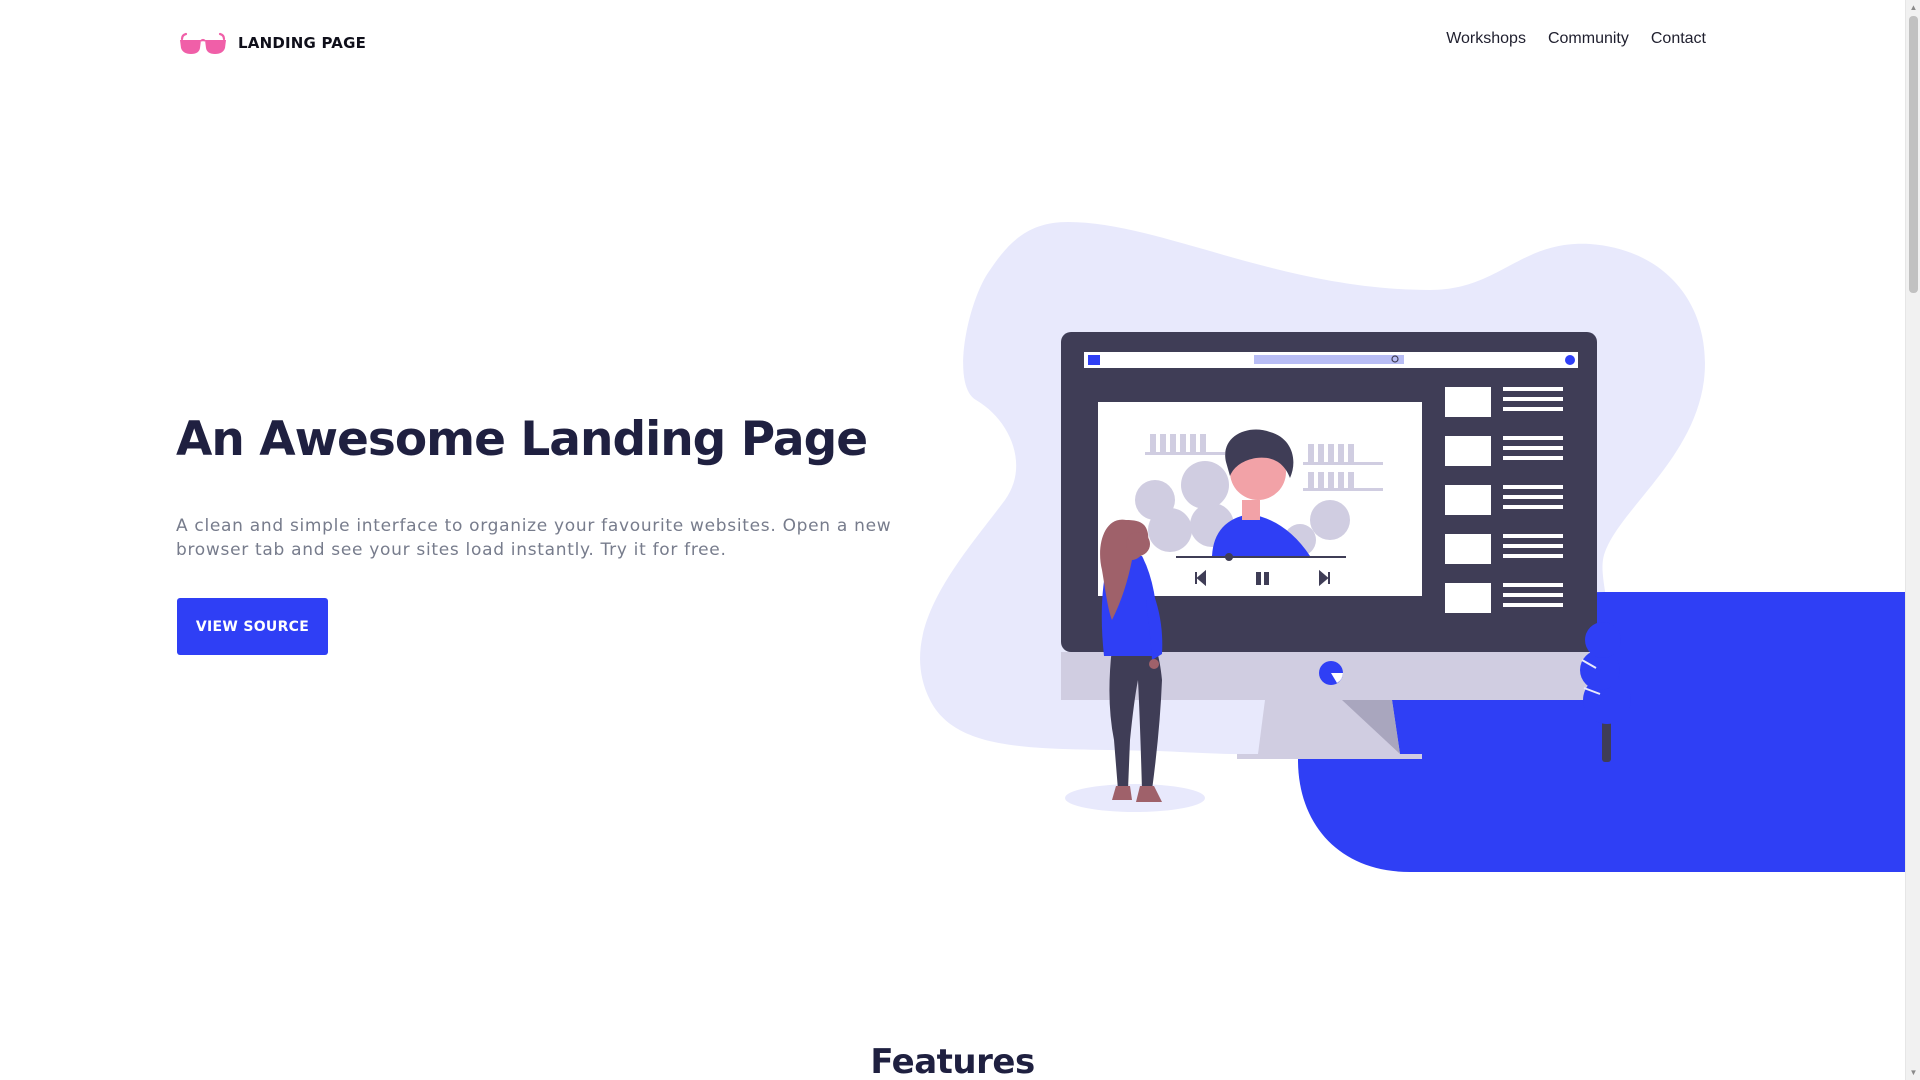 This screenshot has width=1920, height=1080. I want to click on sunglasses-icon, so click(203, 43).